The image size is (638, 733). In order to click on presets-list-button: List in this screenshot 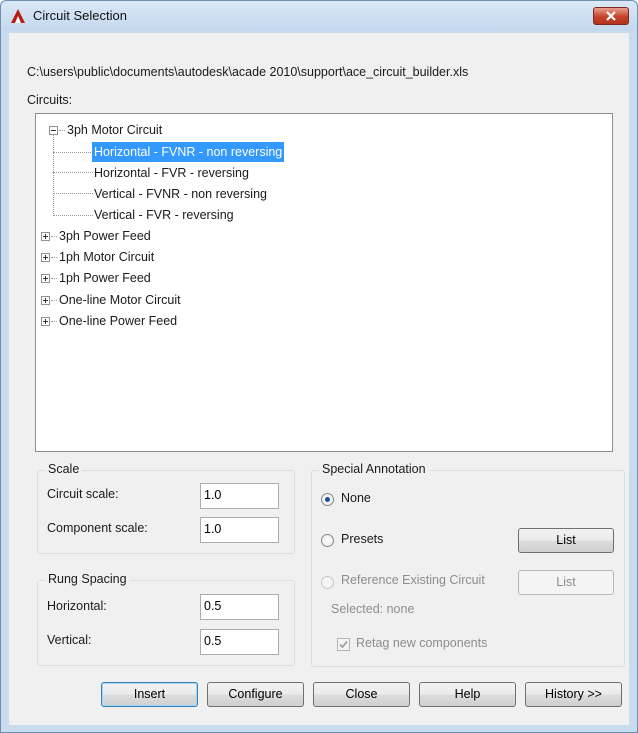, I will do `click(566, 540)`.